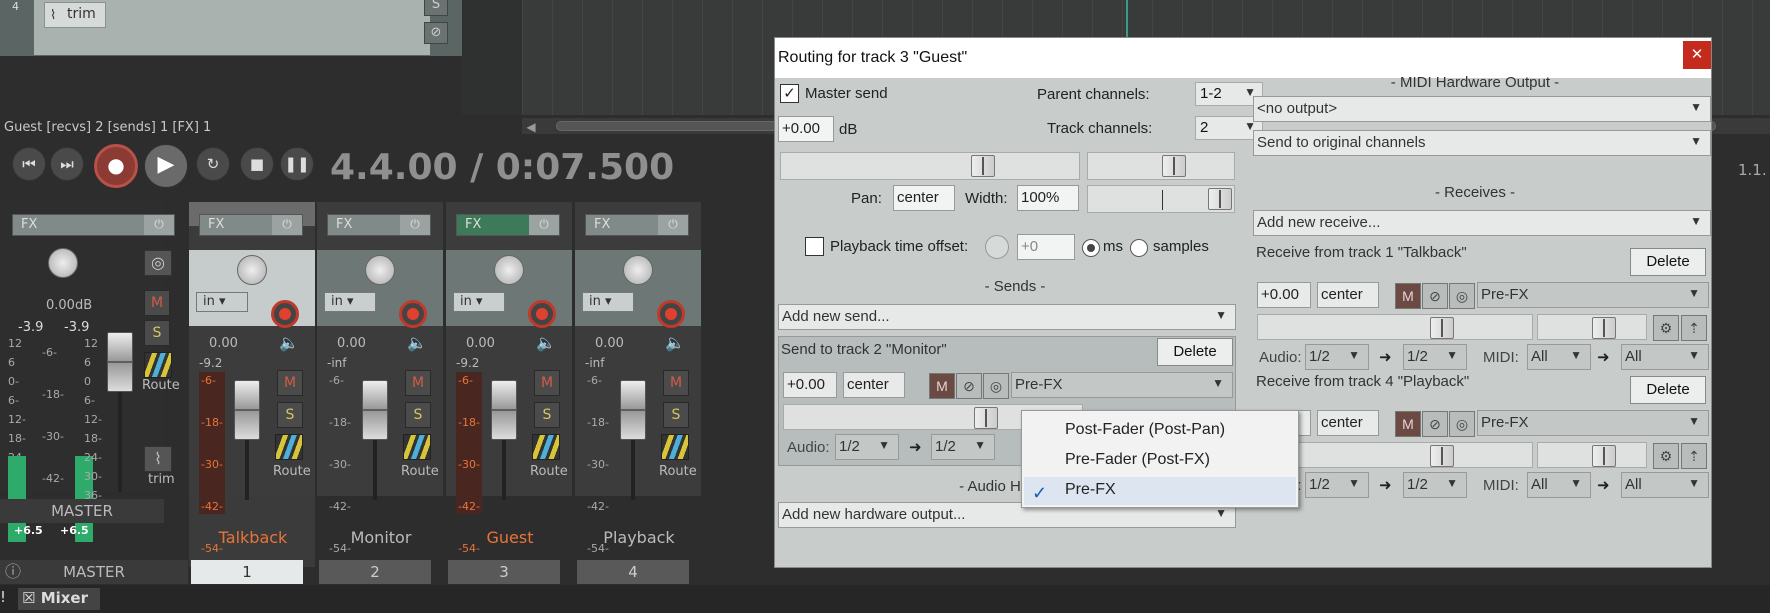  What do you see at coordinates (158, 459) in the screenshot?
I see `envelope-icon: ⌇` at bounding box center [158, 459].